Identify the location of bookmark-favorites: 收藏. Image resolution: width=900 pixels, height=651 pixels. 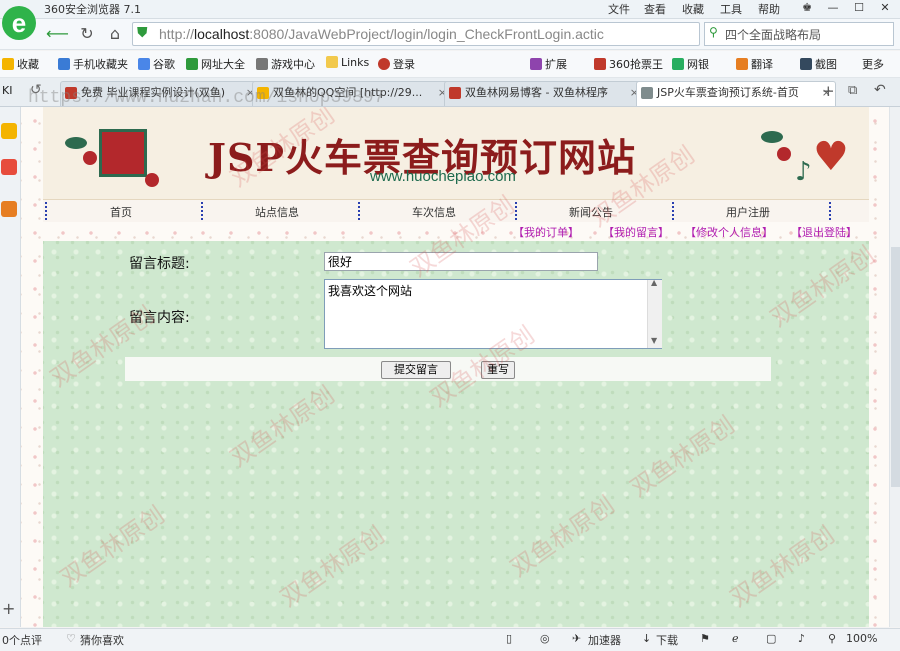
(20, 64).